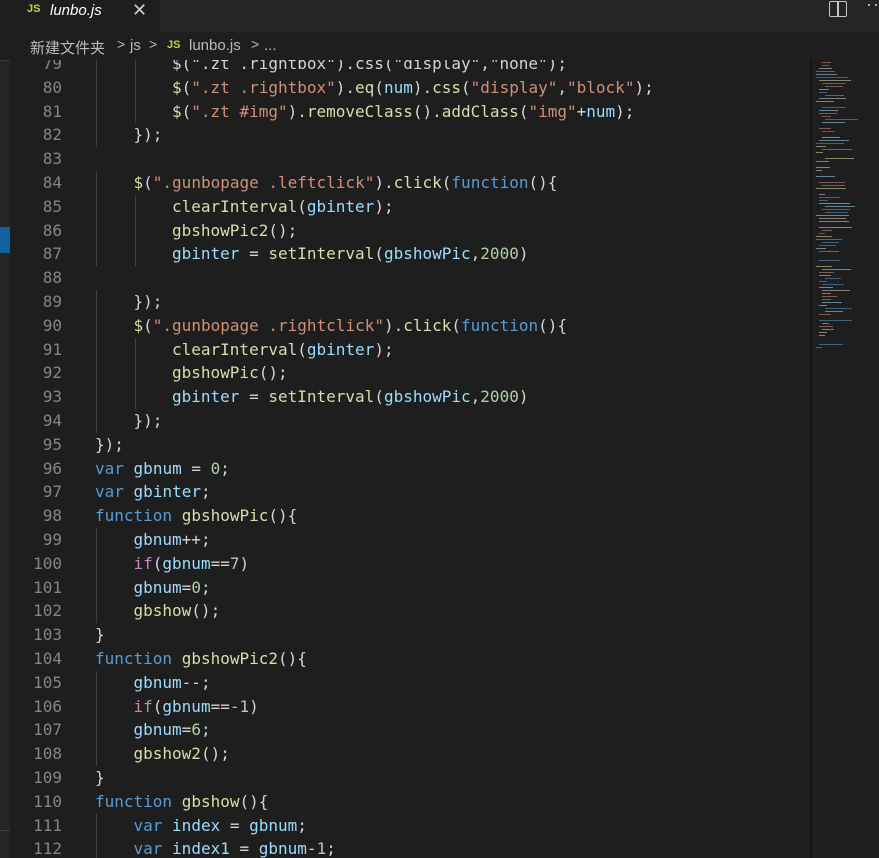  What do you see at coordinates (439, 754) in the screenshot?
I see `code-line: 108 gbshow2();` at bounding box center [439, 754].